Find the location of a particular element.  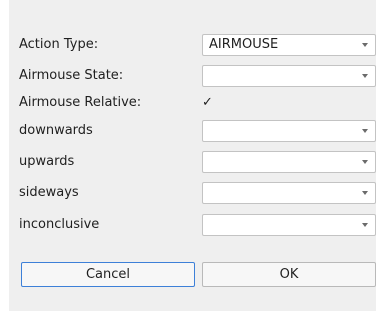

airmouse-relative-label: Airmouse Relative: is located at coordinates (80, 102).